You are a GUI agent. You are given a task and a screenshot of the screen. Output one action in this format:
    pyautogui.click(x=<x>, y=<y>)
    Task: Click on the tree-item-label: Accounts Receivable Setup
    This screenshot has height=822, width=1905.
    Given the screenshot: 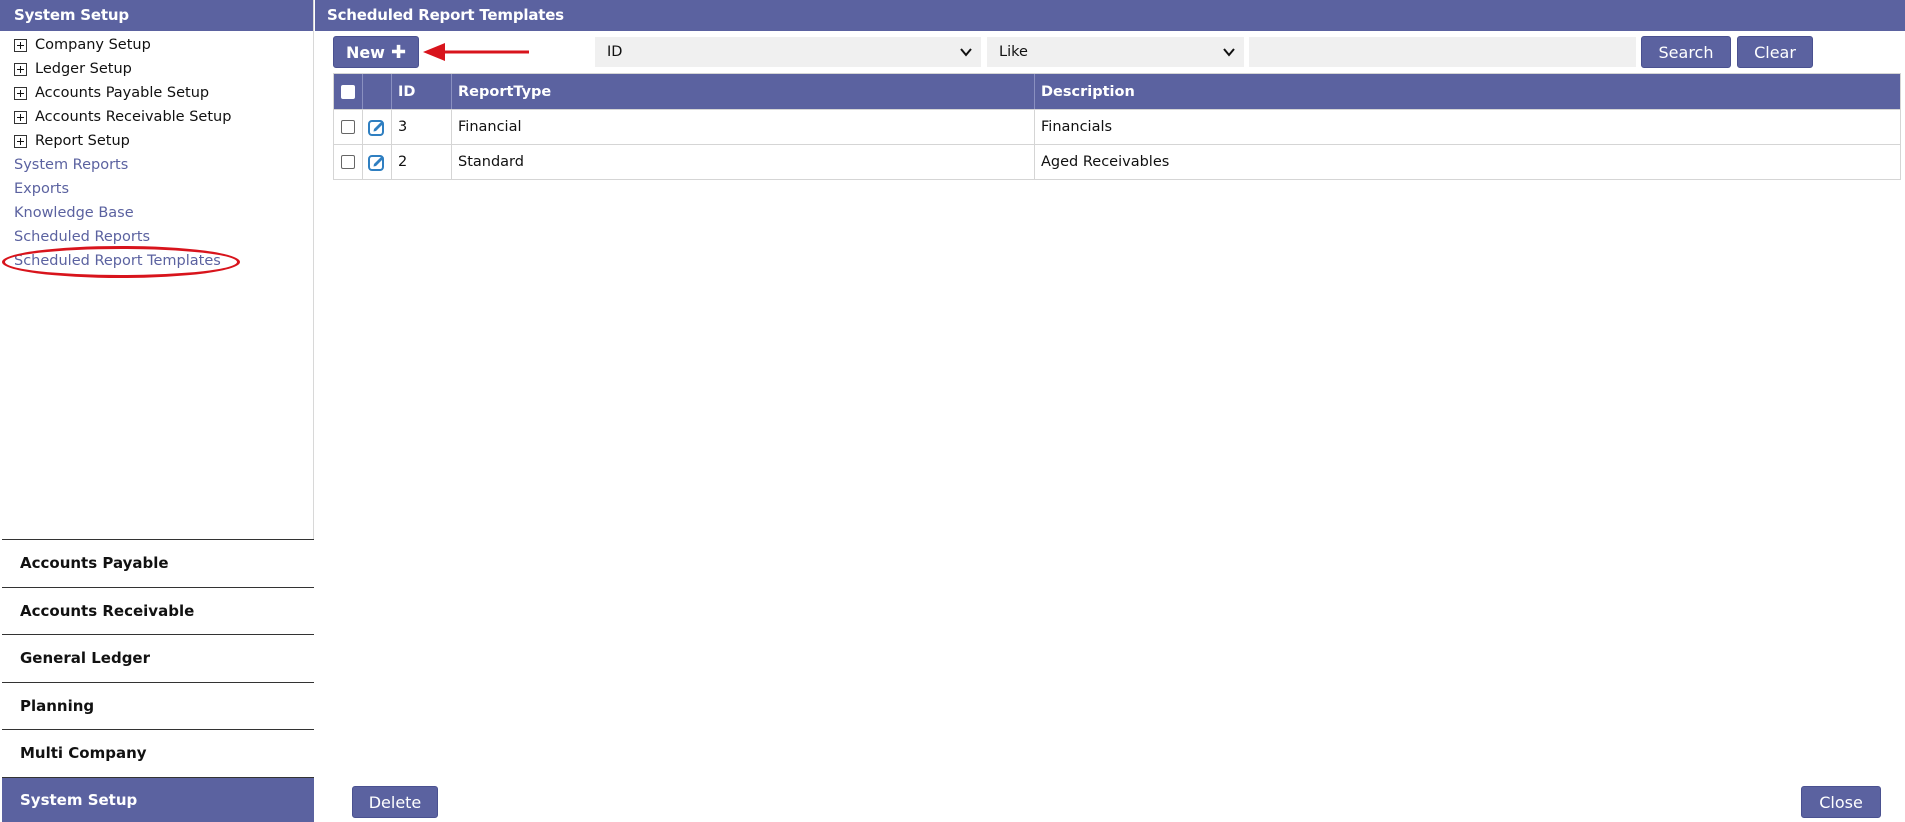 What is the action you would take?
    pyautogui.click(x=133, y=117)
    